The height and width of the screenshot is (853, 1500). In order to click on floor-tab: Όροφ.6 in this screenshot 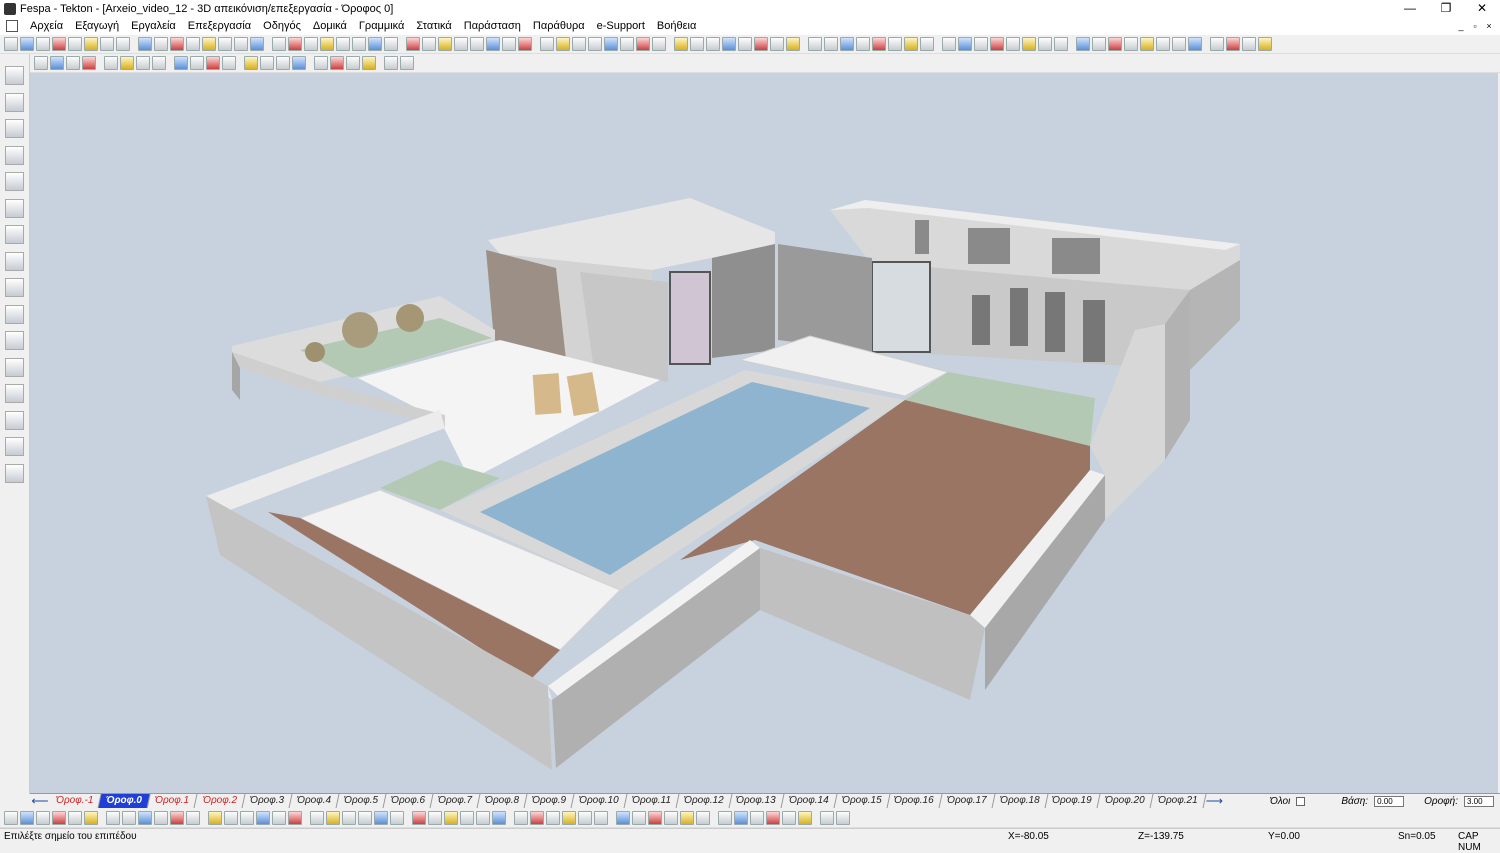, I will do `click(408, 801)`.